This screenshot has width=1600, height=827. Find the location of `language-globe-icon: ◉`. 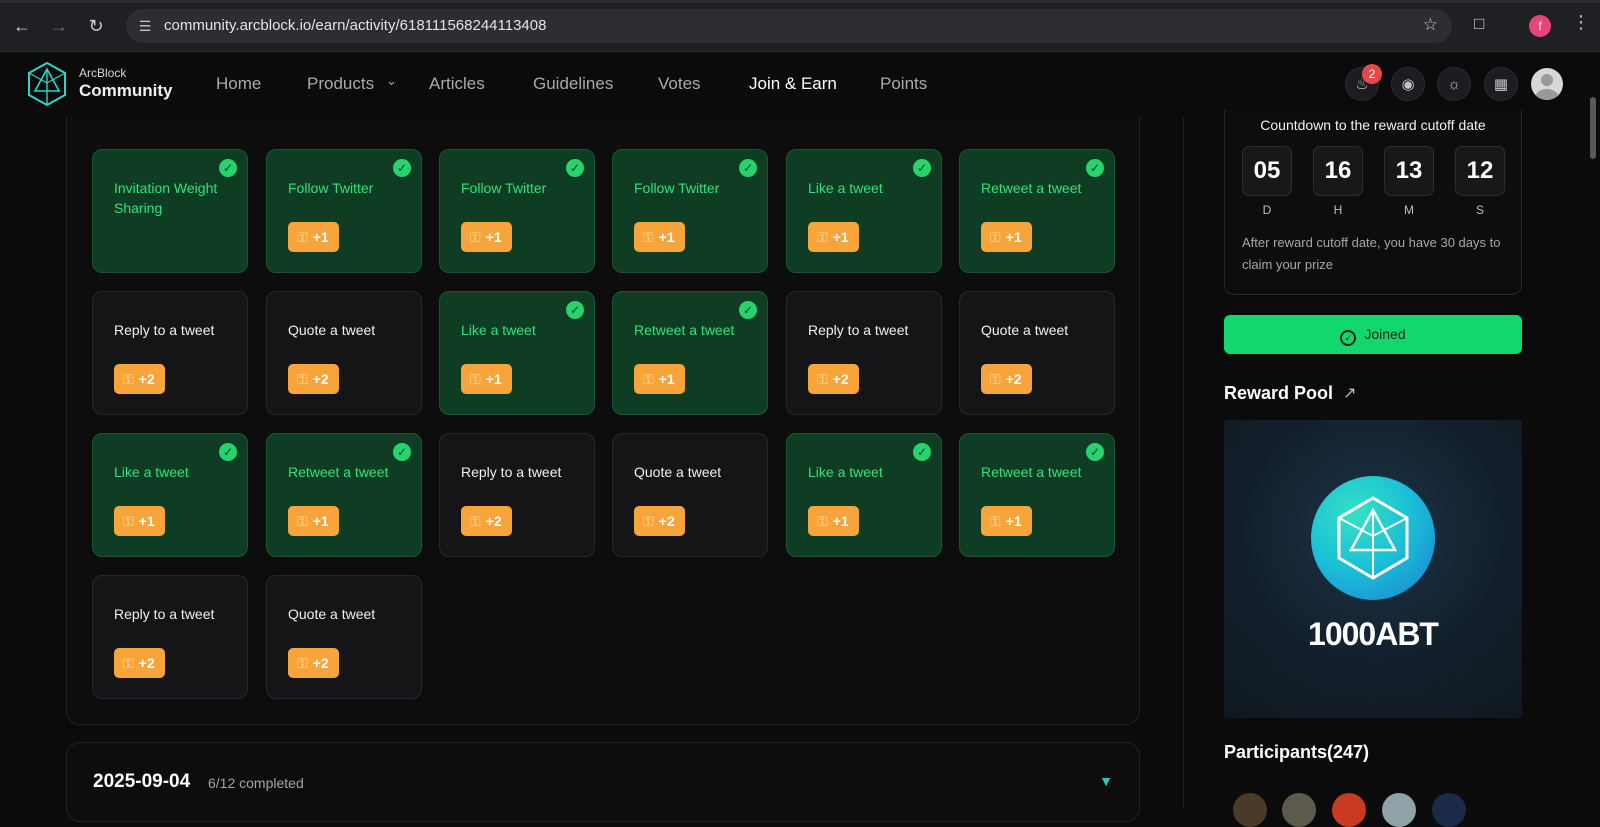

language-globe-icon: ◉ is located at coordinates (1408, 84).